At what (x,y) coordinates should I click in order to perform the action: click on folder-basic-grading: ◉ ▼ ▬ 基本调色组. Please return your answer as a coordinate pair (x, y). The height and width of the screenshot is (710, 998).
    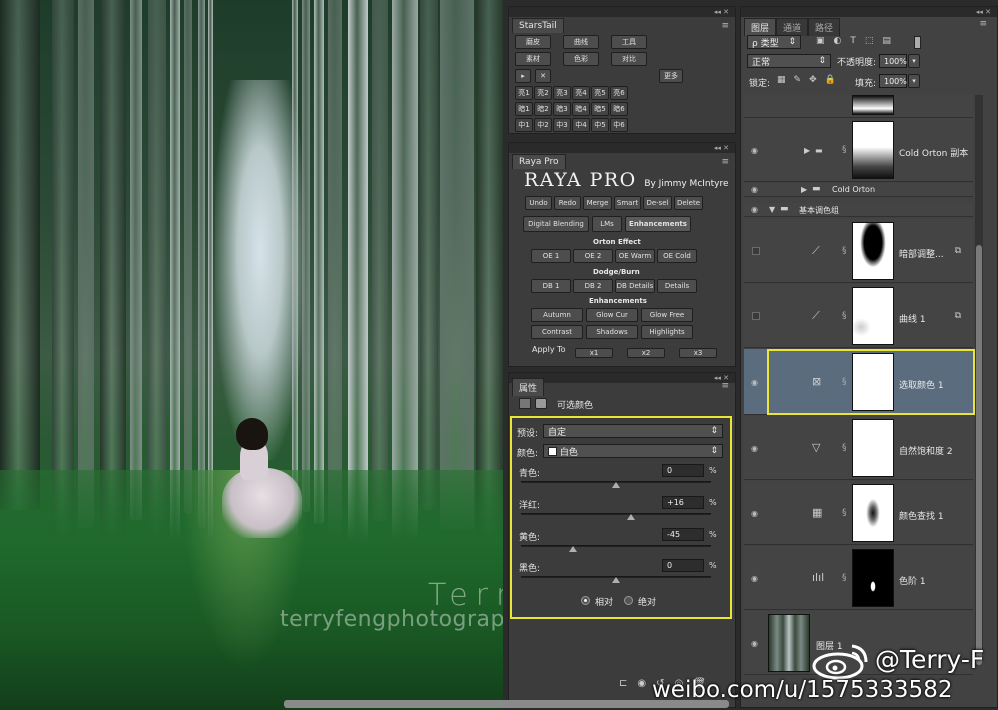
    Looking at the image, I should click on (858, 210).